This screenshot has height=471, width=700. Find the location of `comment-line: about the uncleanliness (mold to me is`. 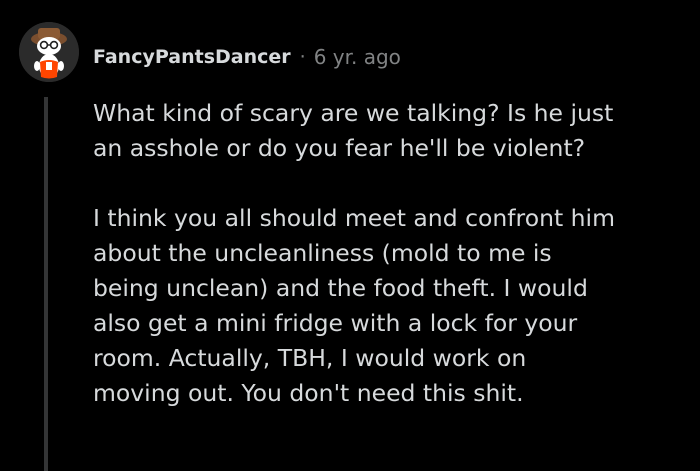

comment-line: about the uncleanliness (mold to me is is located at coordinates (322, 253).